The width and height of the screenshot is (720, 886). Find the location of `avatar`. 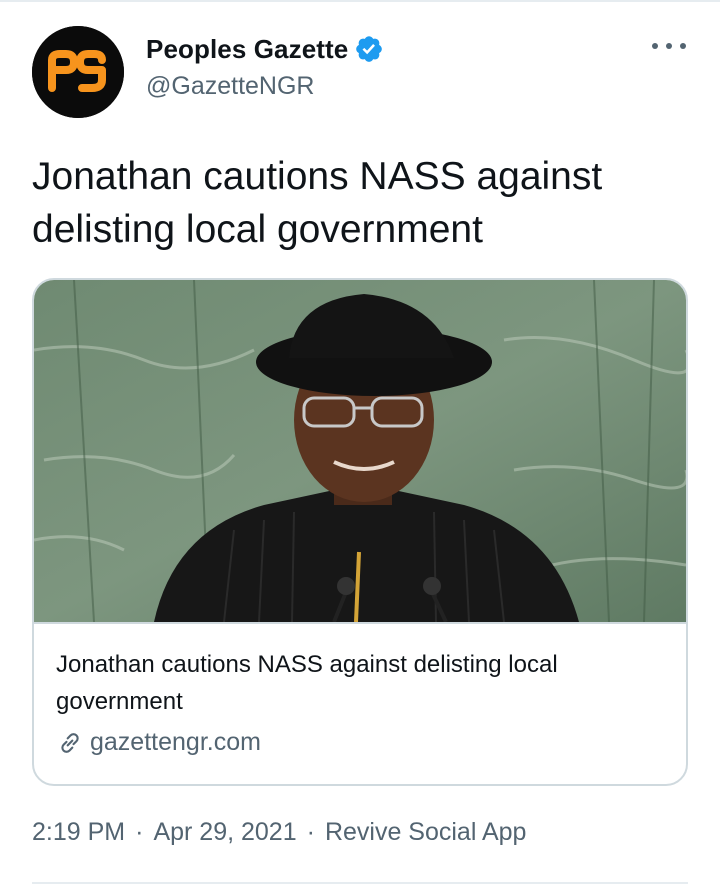

avatar is located at coordinates (78, 72).